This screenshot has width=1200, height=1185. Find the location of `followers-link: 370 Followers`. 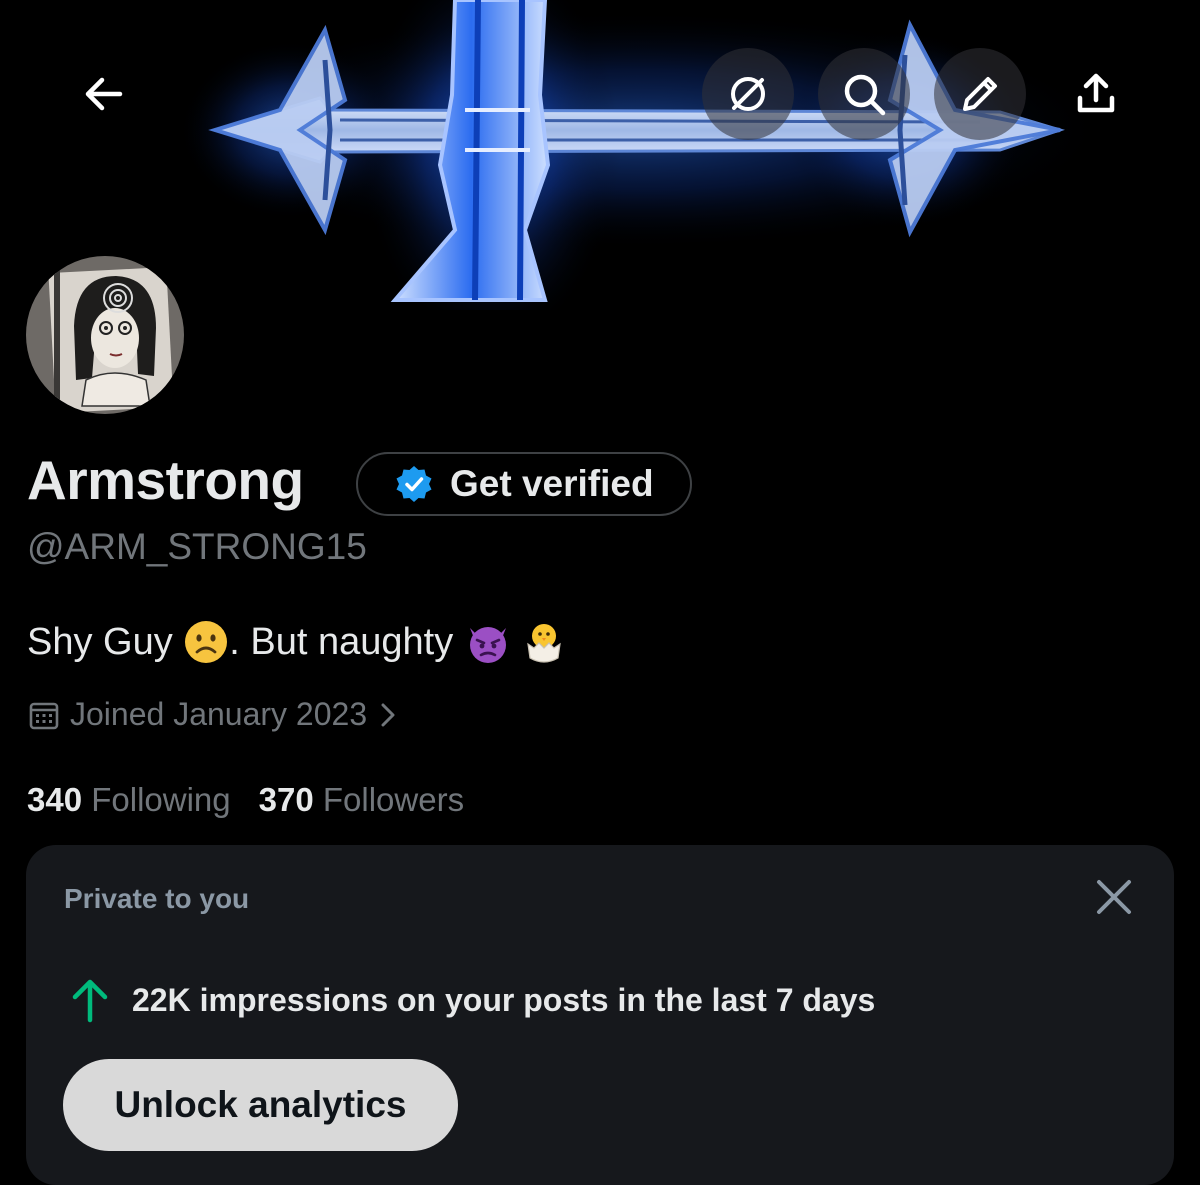

followers-link: 370 Followers is located at coordinates (361, 800).